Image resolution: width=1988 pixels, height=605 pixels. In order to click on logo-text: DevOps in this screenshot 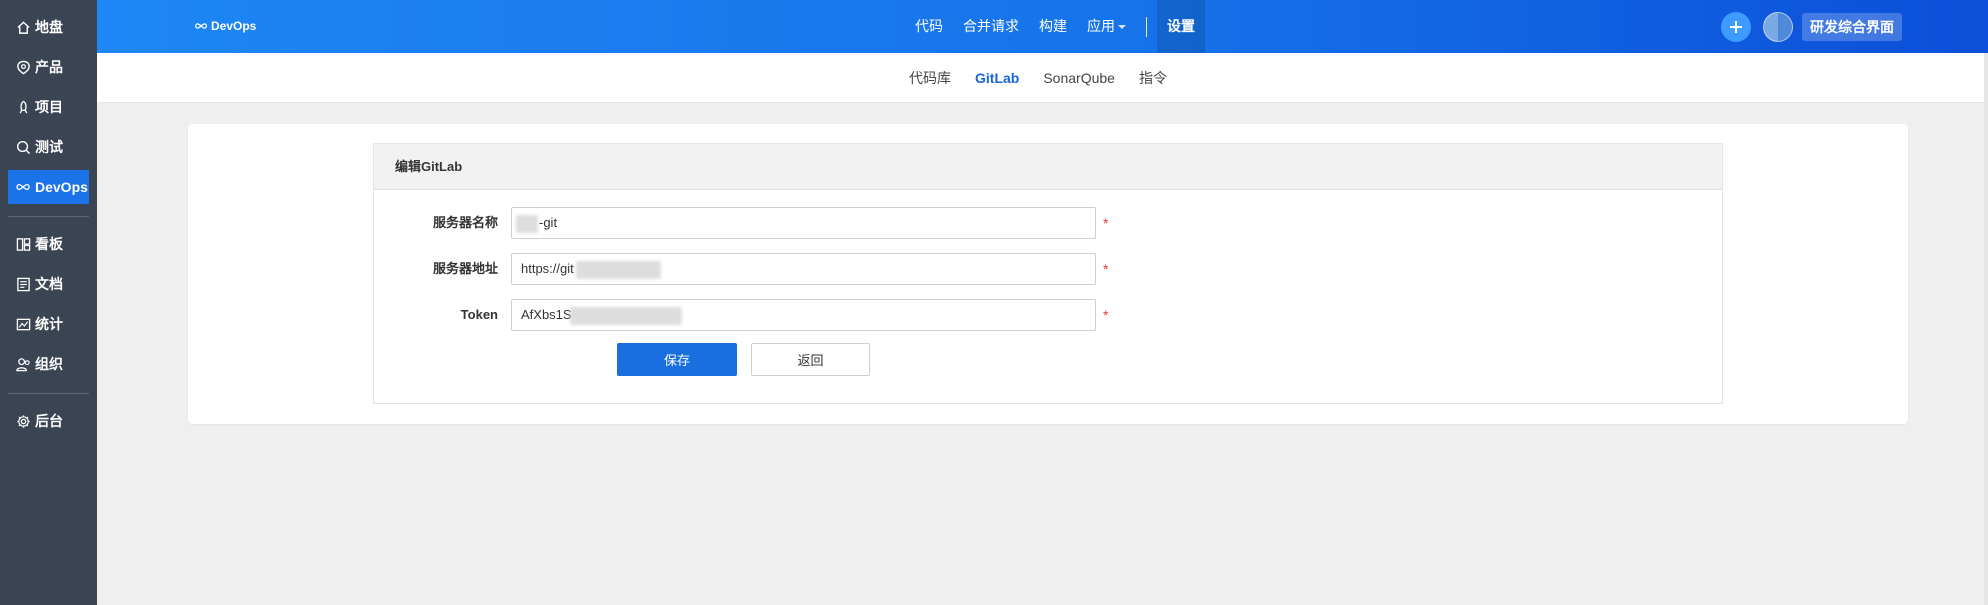, I will do `click(234, 26)`.